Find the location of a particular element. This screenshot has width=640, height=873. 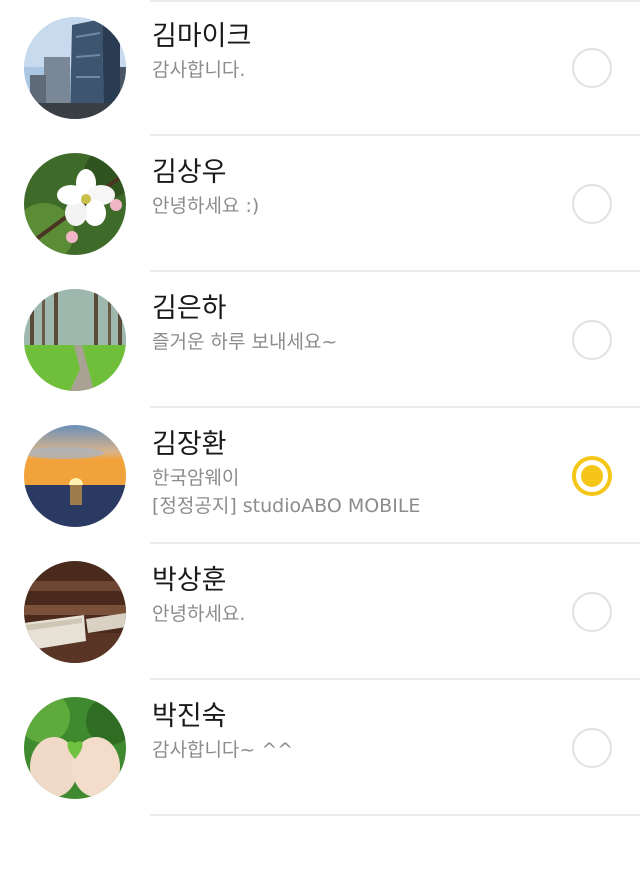

contact-status: 즐거운 하루 보내세요~ is located at coordinates (244, 342).